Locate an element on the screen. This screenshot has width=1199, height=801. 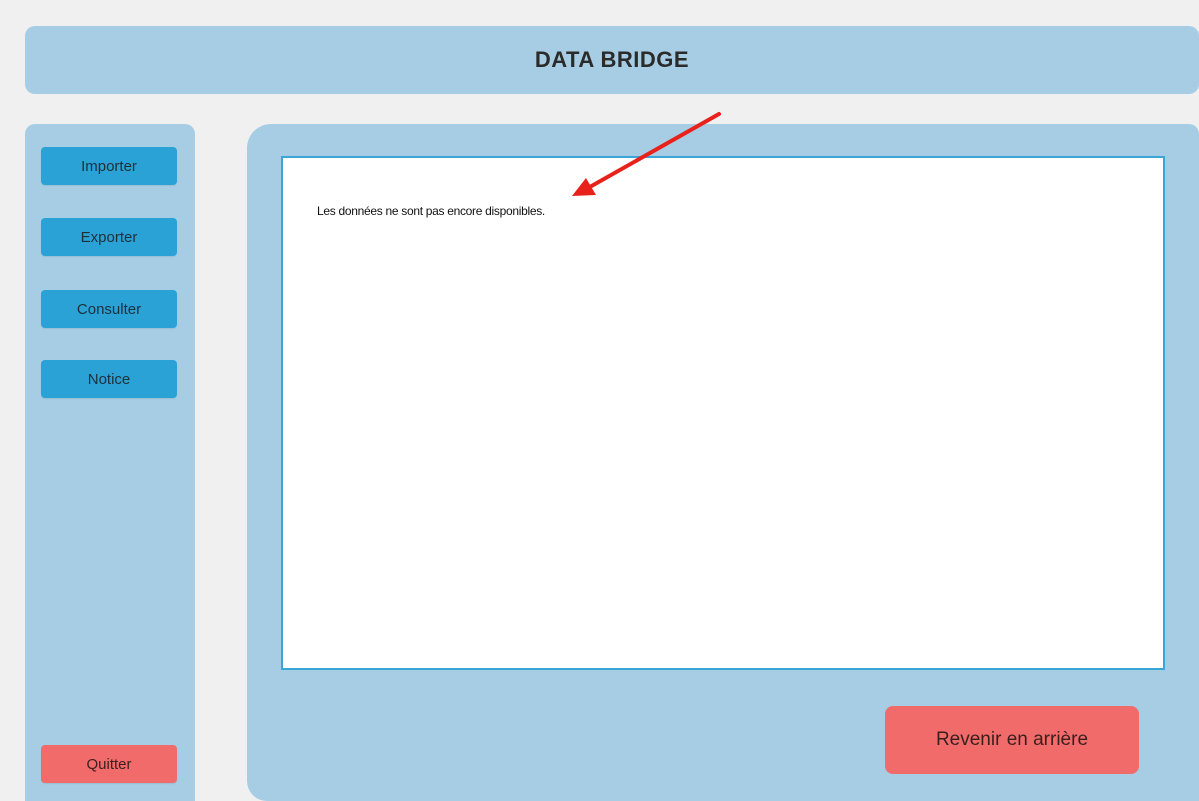
app-title: DATA BRIDGE is located at coordinates (612, 59).